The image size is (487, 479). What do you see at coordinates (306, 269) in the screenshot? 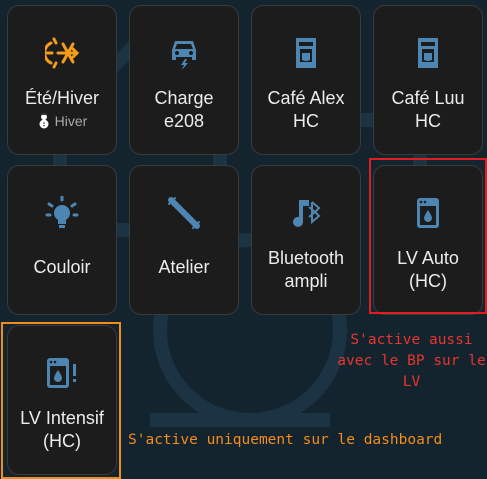
I see `tile-label: Bluetooth ampli` at bounding box center [306, 269].